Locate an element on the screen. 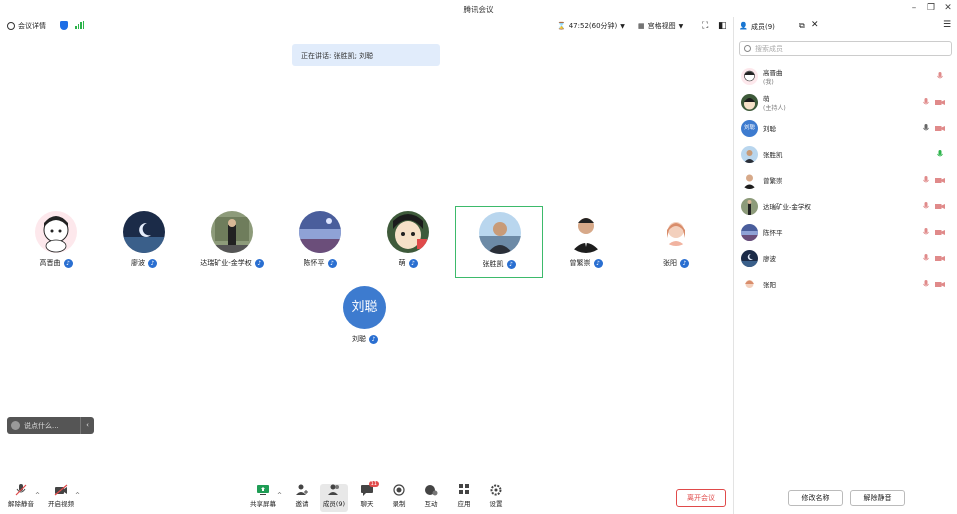  member-name: 刘聪 is located at coordinates (769, 129).